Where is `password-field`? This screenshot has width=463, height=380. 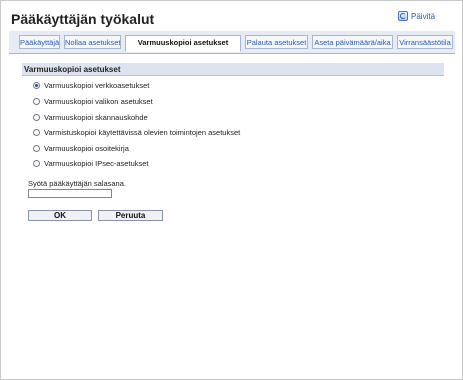
password-field is located at coordinates (70, 193).